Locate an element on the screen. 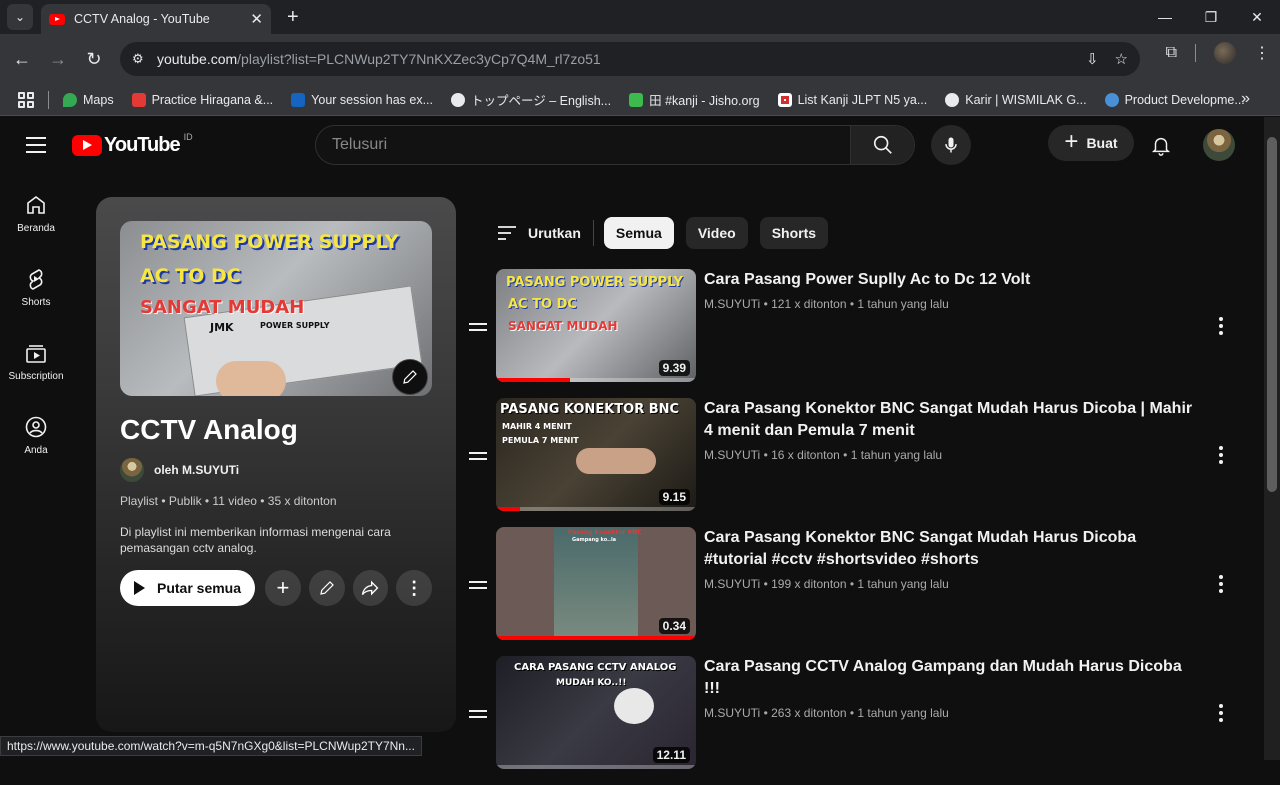  mini-guide: Beranda Shorts Subscription Anda is located at coordinates (36, 321).